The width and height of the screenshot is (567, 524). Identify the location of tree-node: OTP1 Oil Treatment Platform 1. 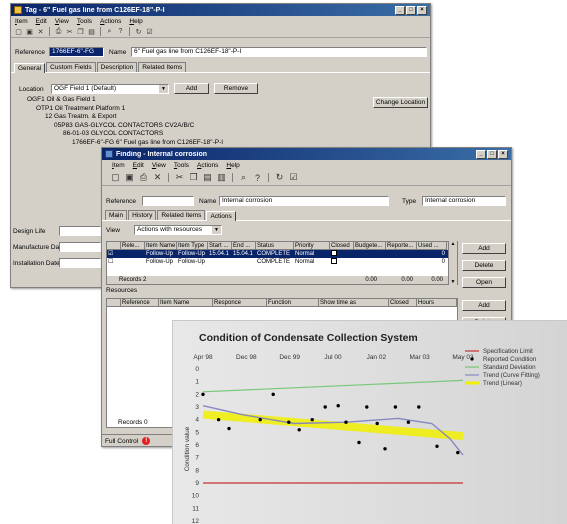
(125, 109).